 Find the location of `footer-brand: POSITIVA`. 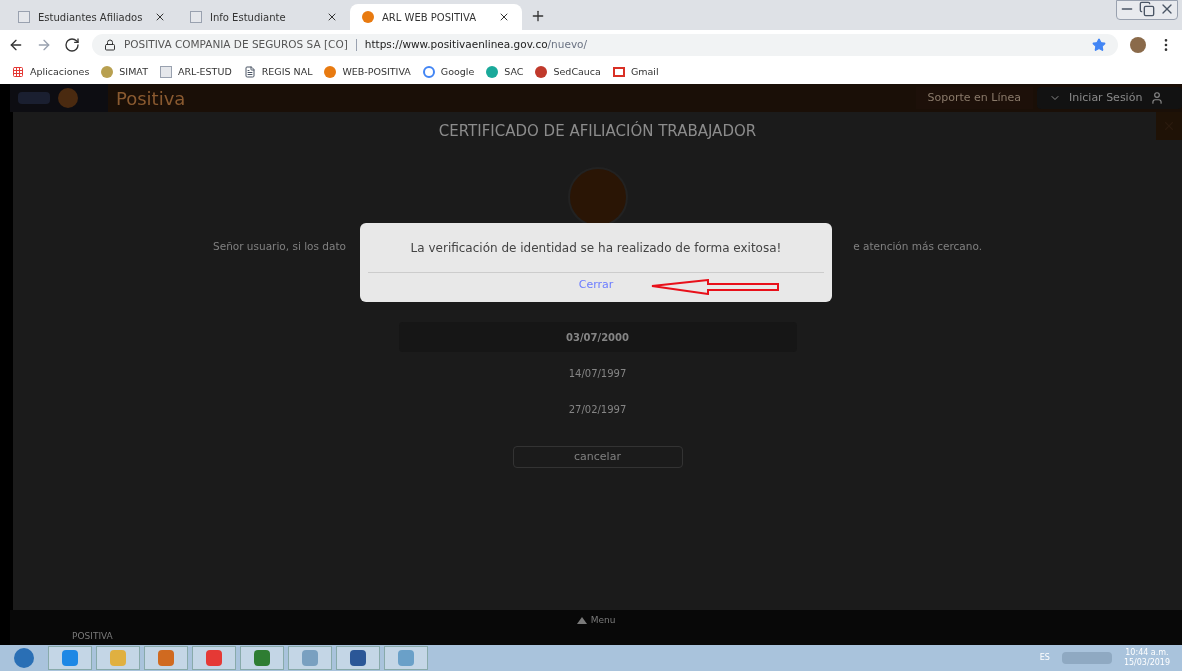

footer-brand: POSITIVA is located at coordinates (92, 636).